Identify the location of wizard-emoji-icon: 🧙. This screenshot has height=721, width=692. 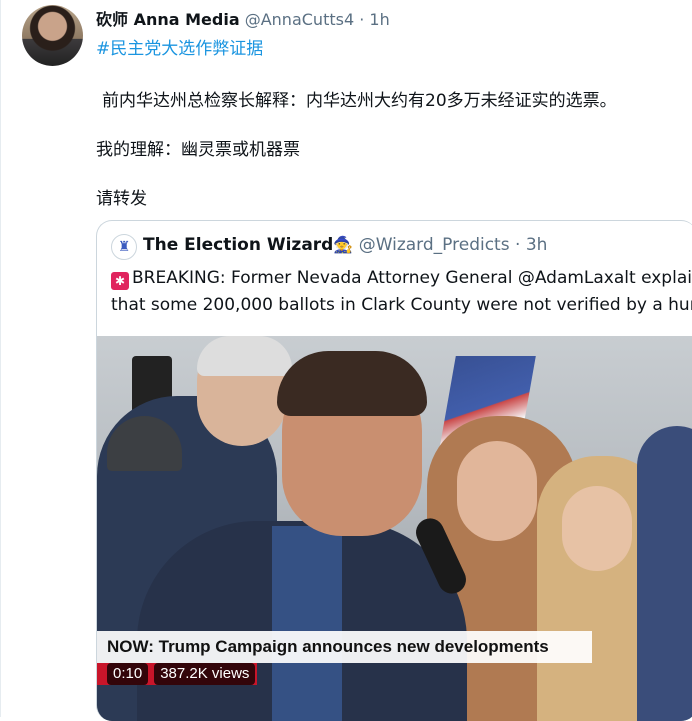
(343, 244).